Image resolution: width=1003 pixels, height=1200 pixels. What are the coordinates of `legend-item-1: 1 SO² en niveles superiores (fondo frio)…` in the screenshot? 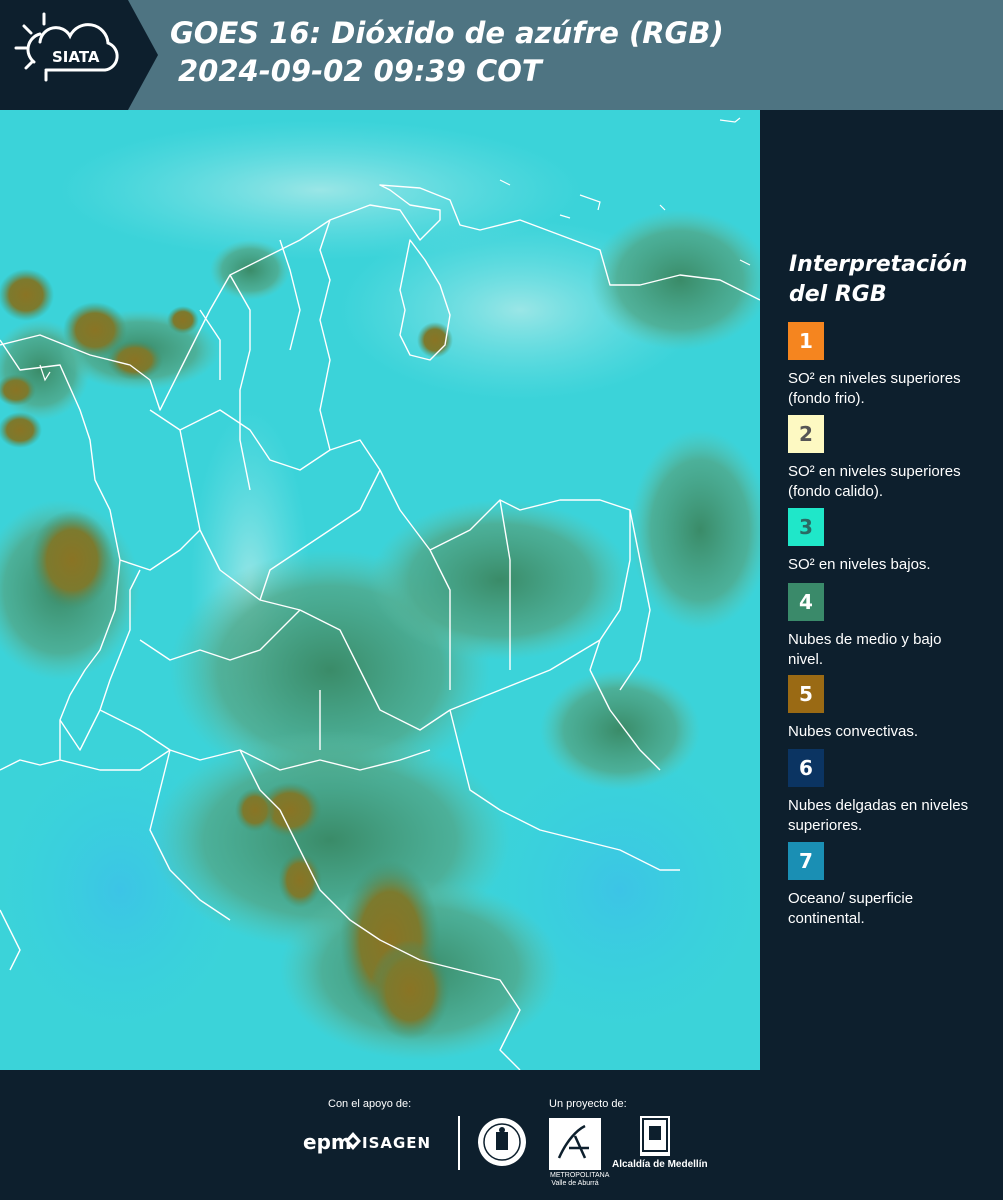 It's located at (888, 365).